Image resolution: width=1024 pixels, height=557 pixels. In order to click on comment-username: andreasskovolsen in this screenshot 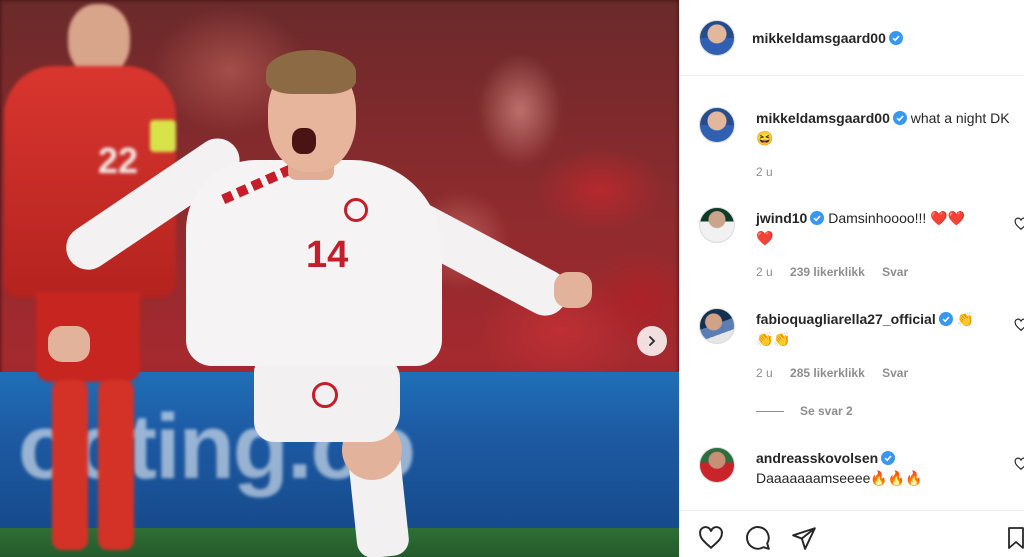, I will do `click(817, 458)`.